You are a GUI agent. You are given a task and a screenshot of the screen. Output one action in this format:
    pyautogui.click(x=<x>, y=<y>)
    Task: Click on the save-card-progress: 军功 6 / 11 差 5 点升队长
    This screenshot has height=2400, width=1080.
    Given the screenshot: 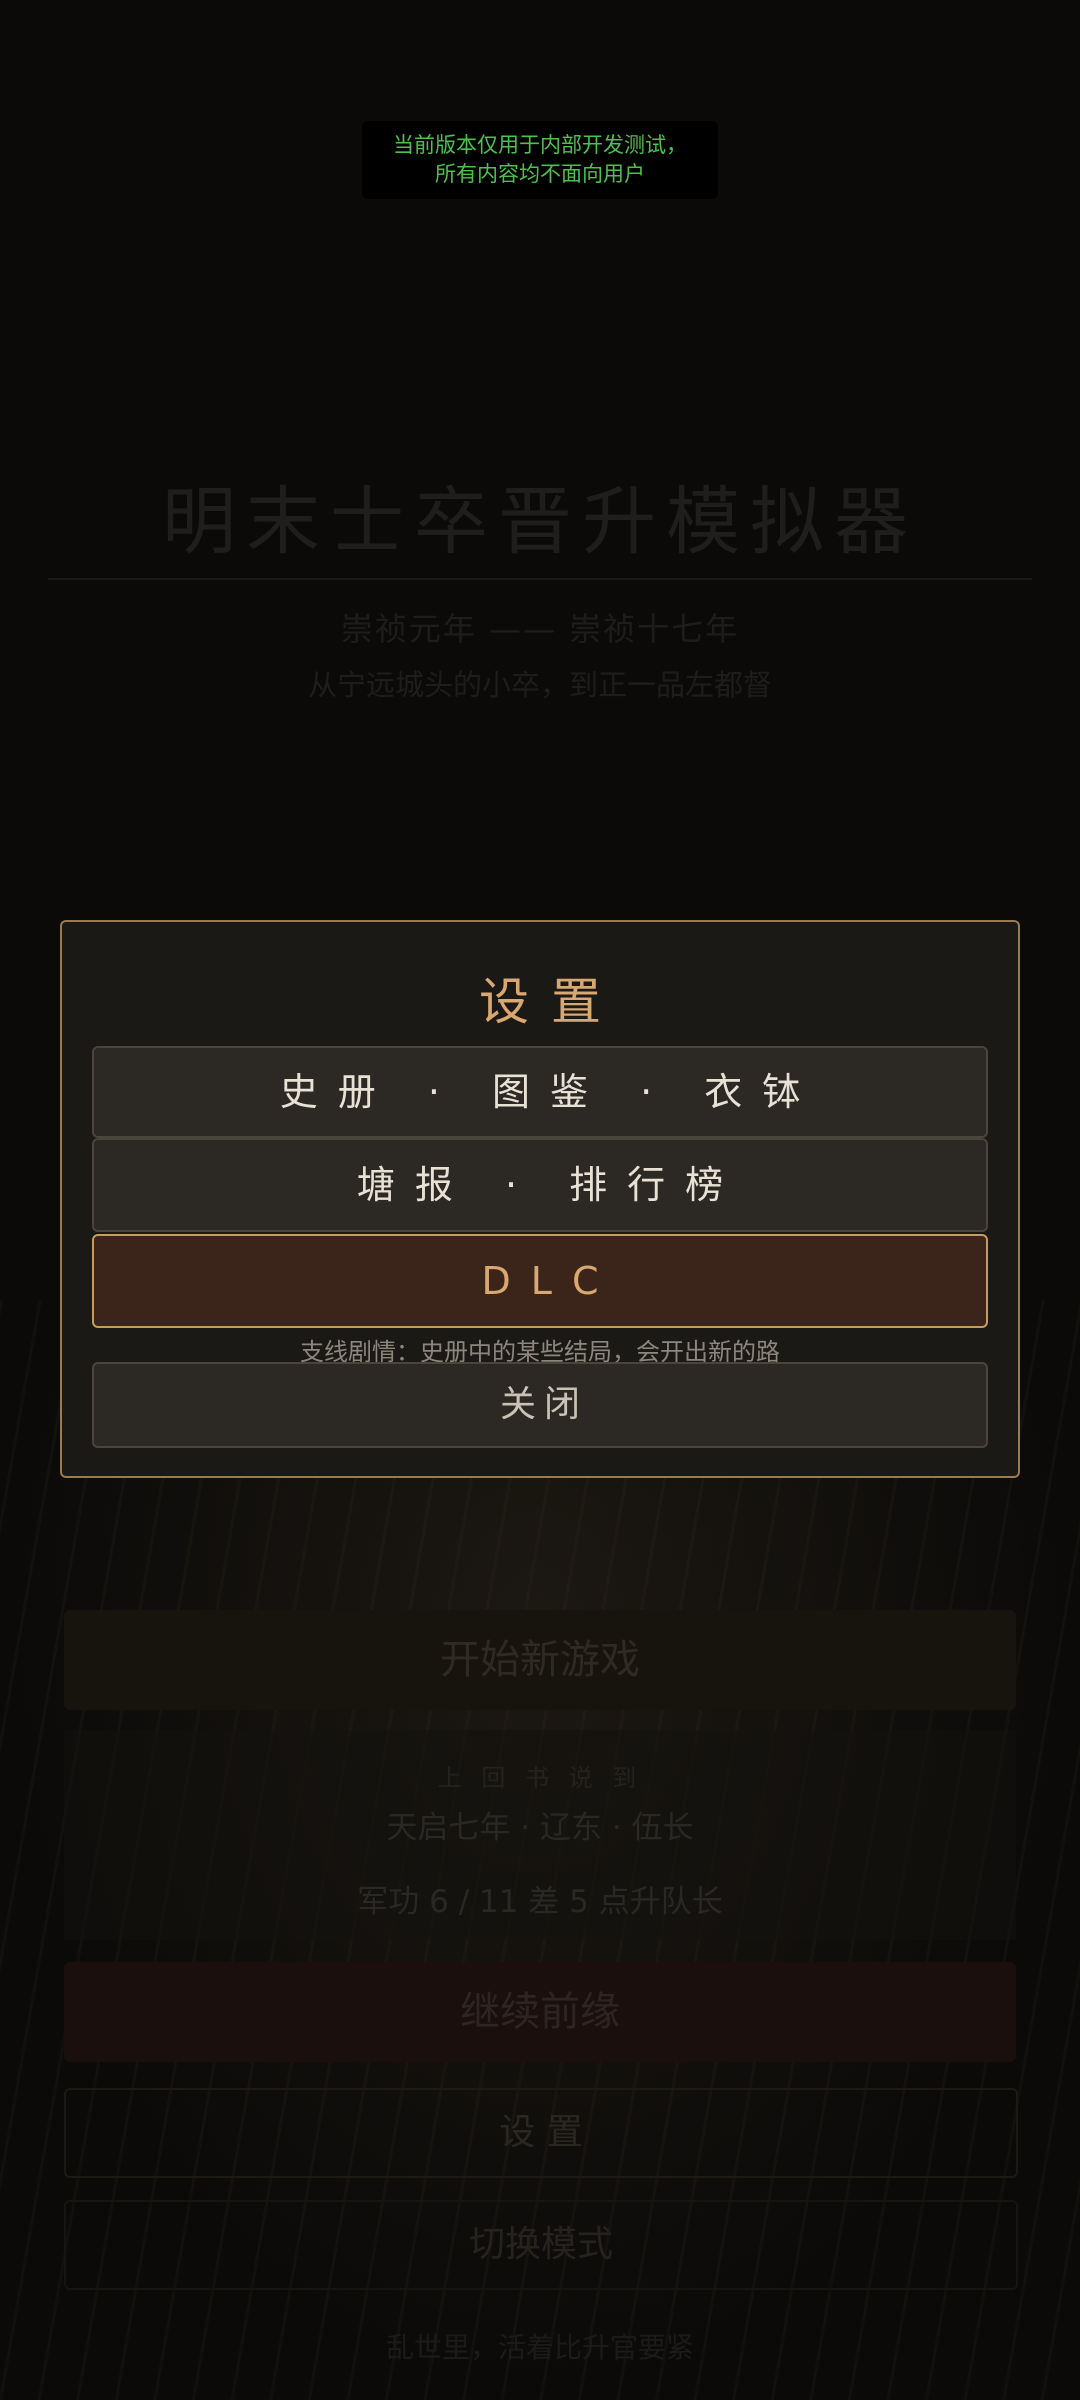 What is the action you would take?
    pyautogui.click(x=540, y=1902)
    